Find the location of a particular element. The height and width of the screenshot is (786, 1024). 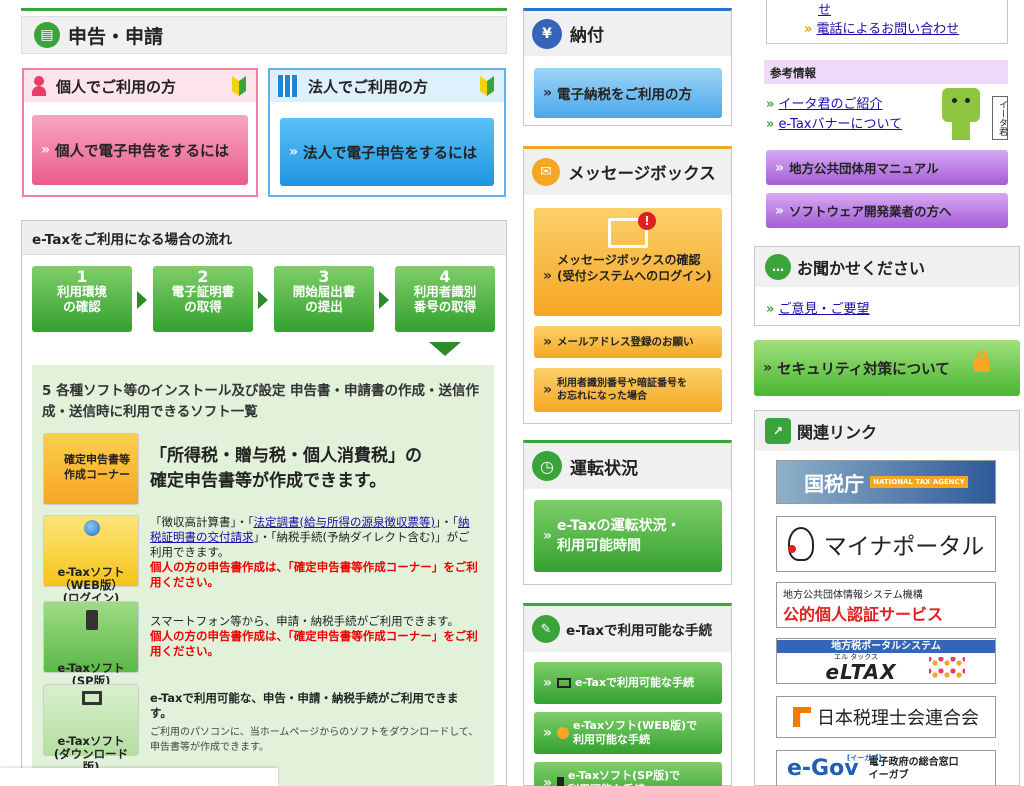

related-header: ↗ 関連リンク is located at coordinates (887, 431).